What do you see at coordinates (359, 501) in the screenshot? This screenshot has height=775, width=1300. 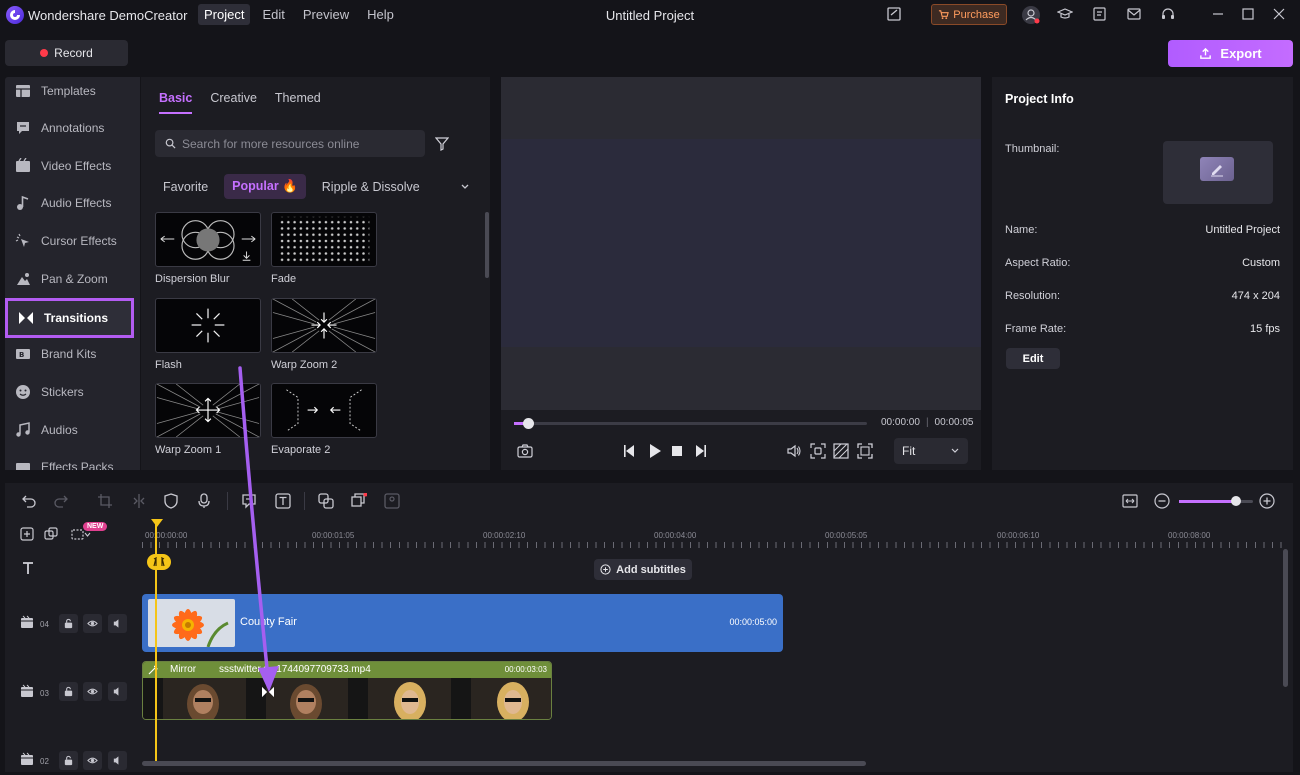 I see `multi-clip-icon` at bounding box center [359, 501].